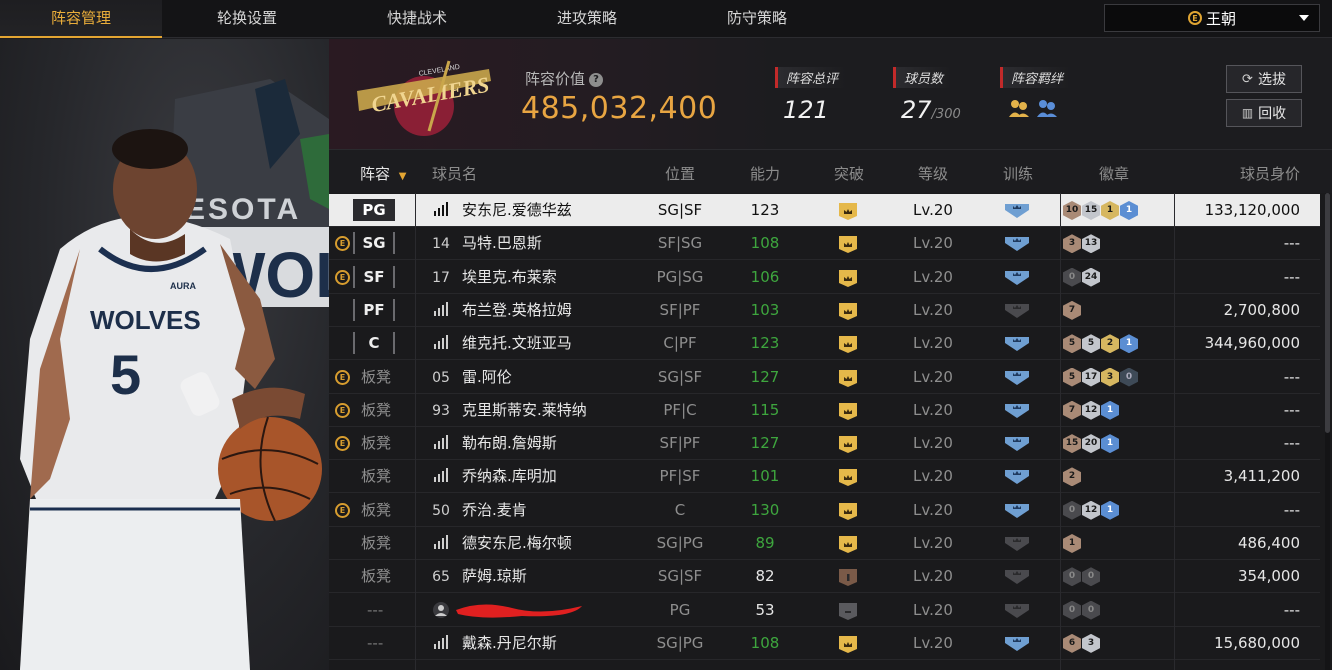 This screenshot has height=670, width=1332. Describe the element at coordinates (1091, 510) in the screenshot. I see `badge-list: 0 12 1` at that location.